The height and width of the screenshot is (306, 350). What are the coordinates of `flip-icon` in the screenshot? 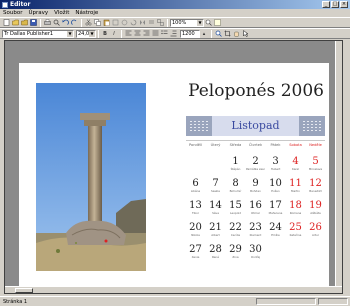 It's located at (142, 23).